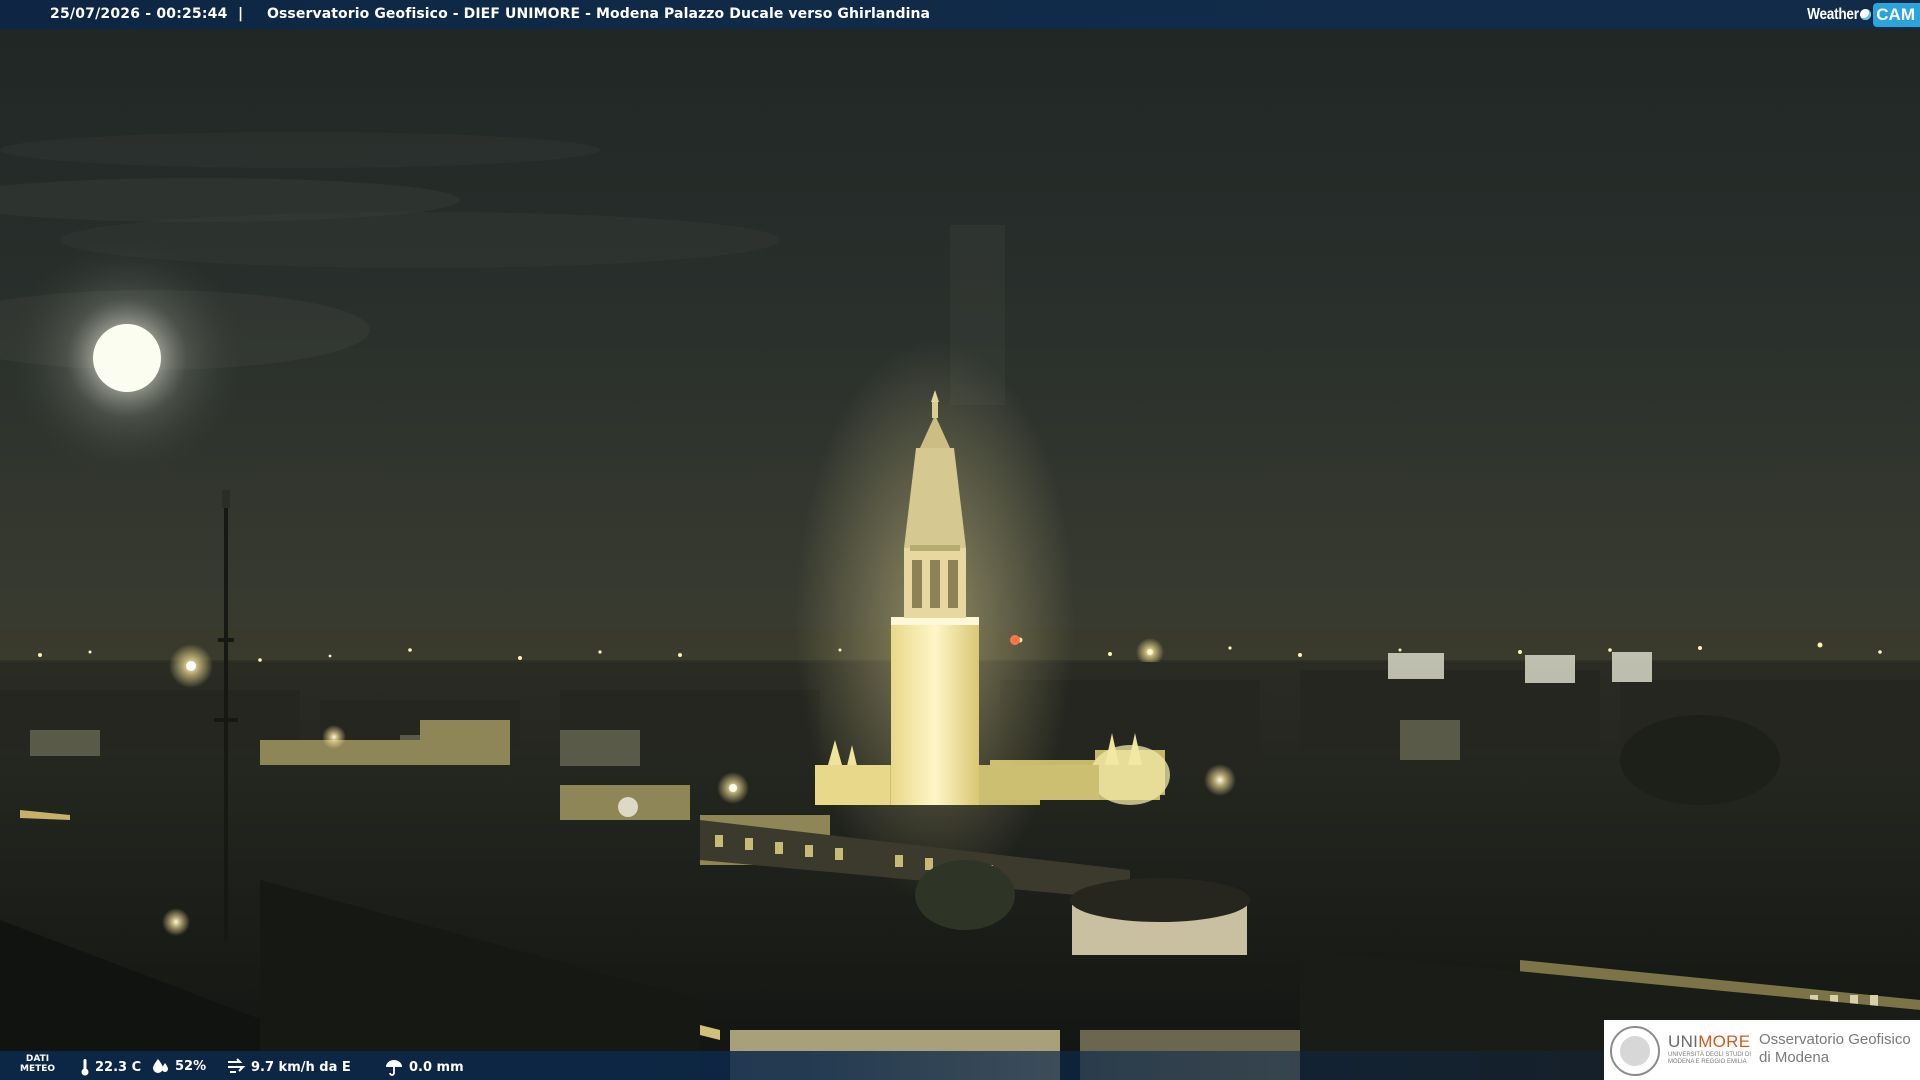  What do you see at coordinates (1832, 14) in the screenshot?
I see `brand-weather-text: Weather` at bounding box center [1832, 14].